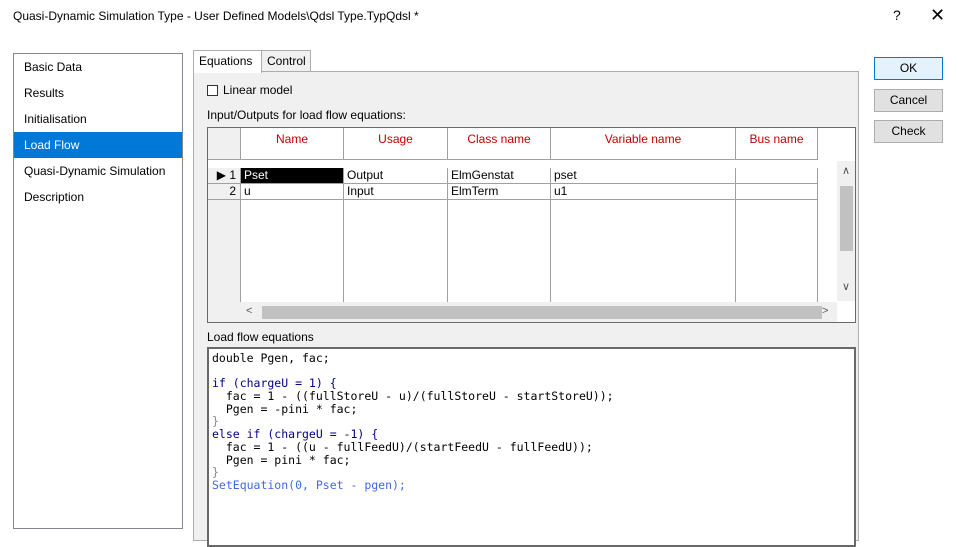  I want to click on vertical-scroll-thumb, so click(846, 218).